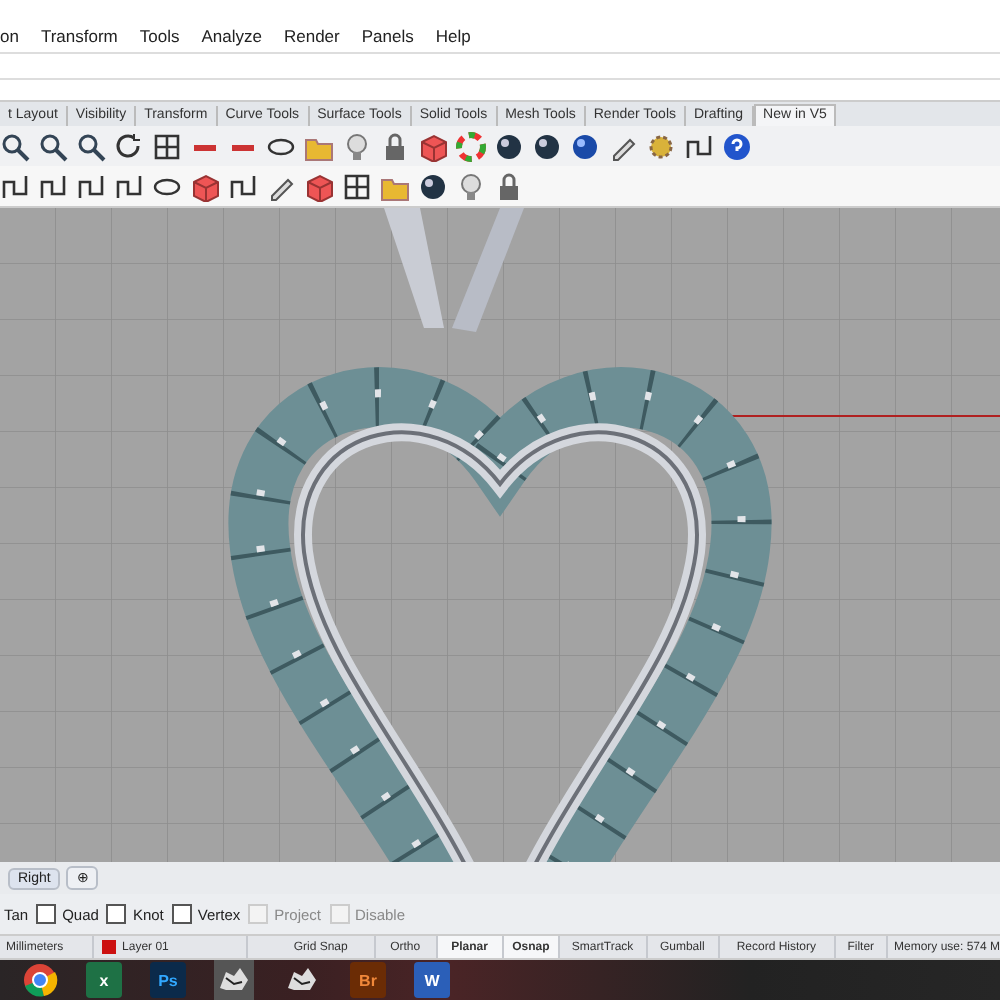 The width and height of the screenshot is (1000, 1000). Describe the element at coordinates (79, 39) in the screenshot. I see `menu-item: Transform` at that location.